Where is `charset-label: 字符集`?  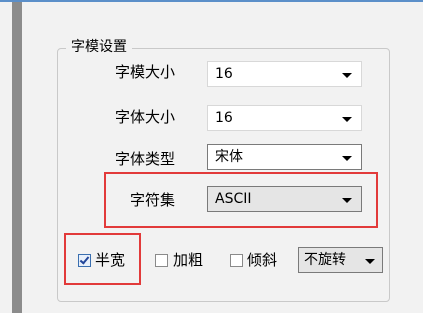 charset-label: 字符集 is located at coordinates (153, 200).